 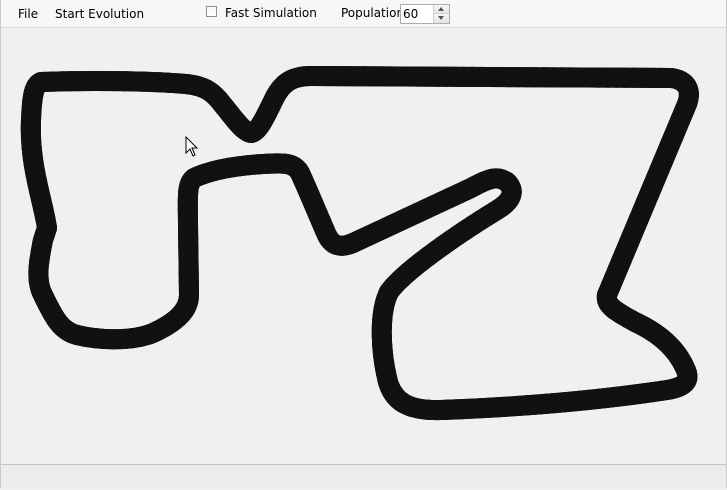 I want to click on status-bar, so click(x=363, y=476).